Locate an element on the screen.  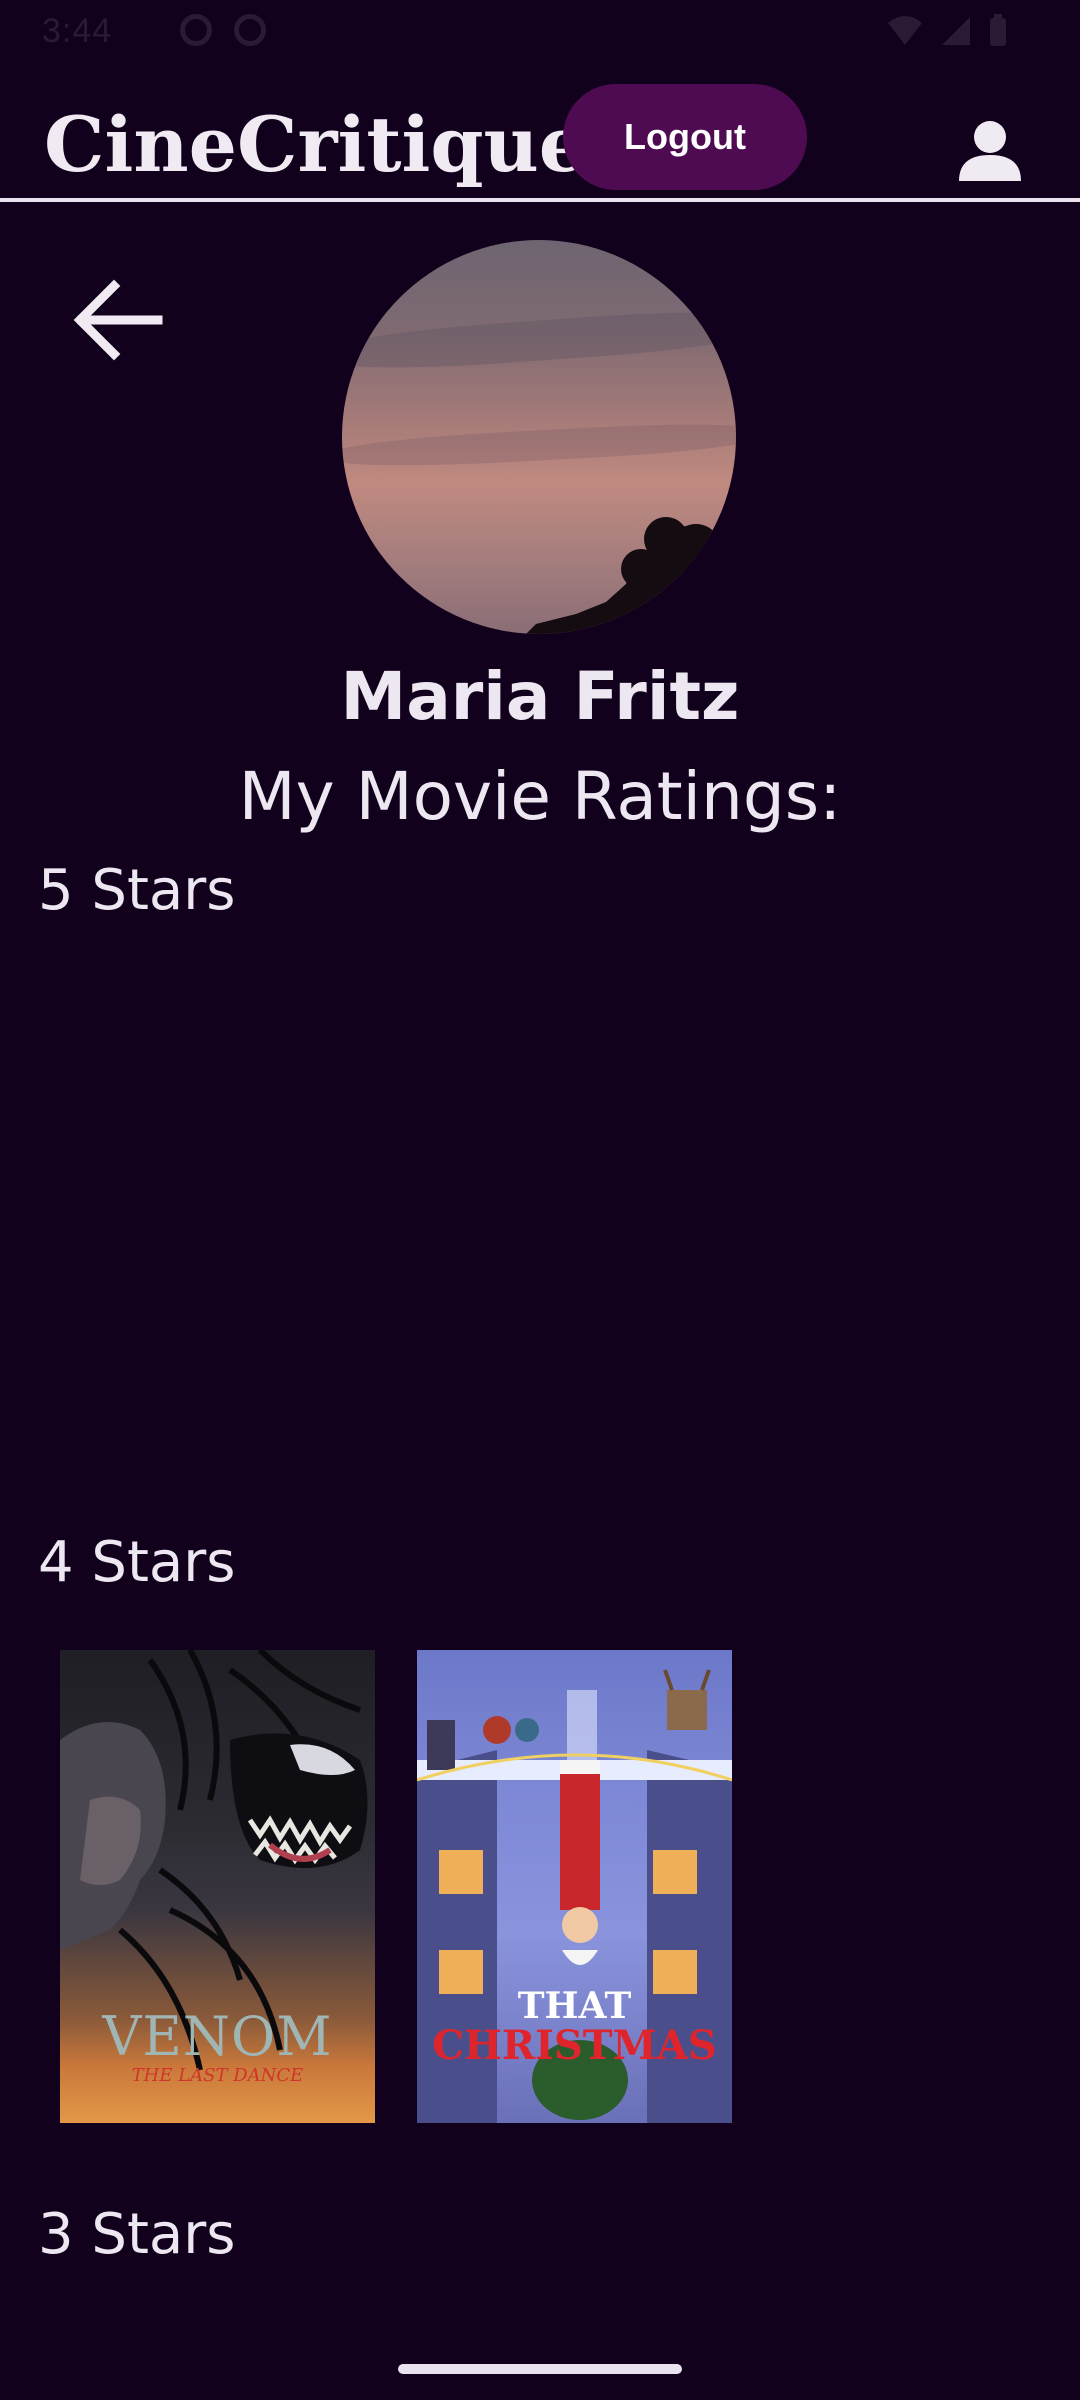
section-5-stars: 5 Stars is located at coordinates (137, 890).